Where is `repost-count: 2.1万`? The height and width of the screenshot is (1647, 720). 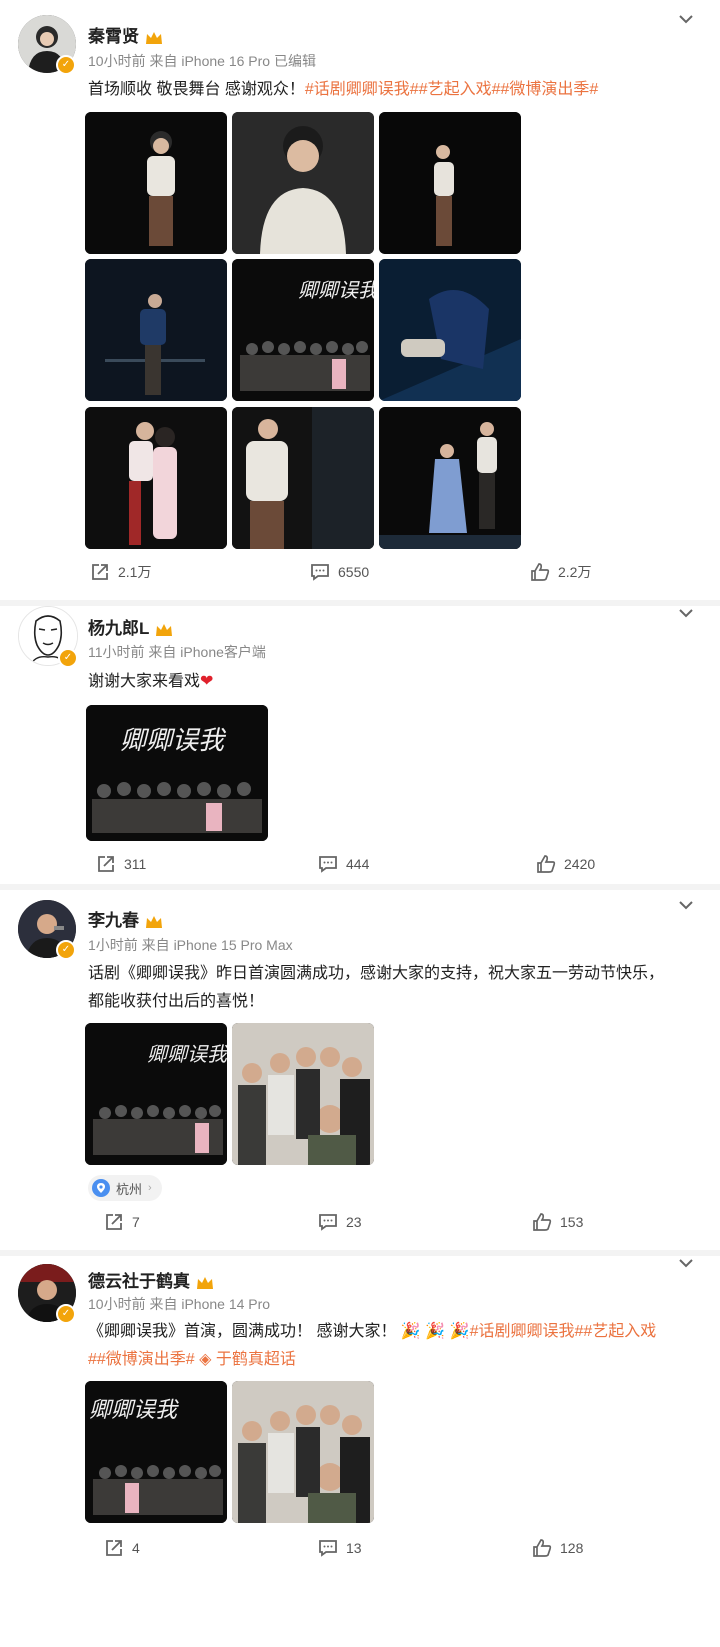 repost-count: 2.1万 is located at coordinates (135, 572).